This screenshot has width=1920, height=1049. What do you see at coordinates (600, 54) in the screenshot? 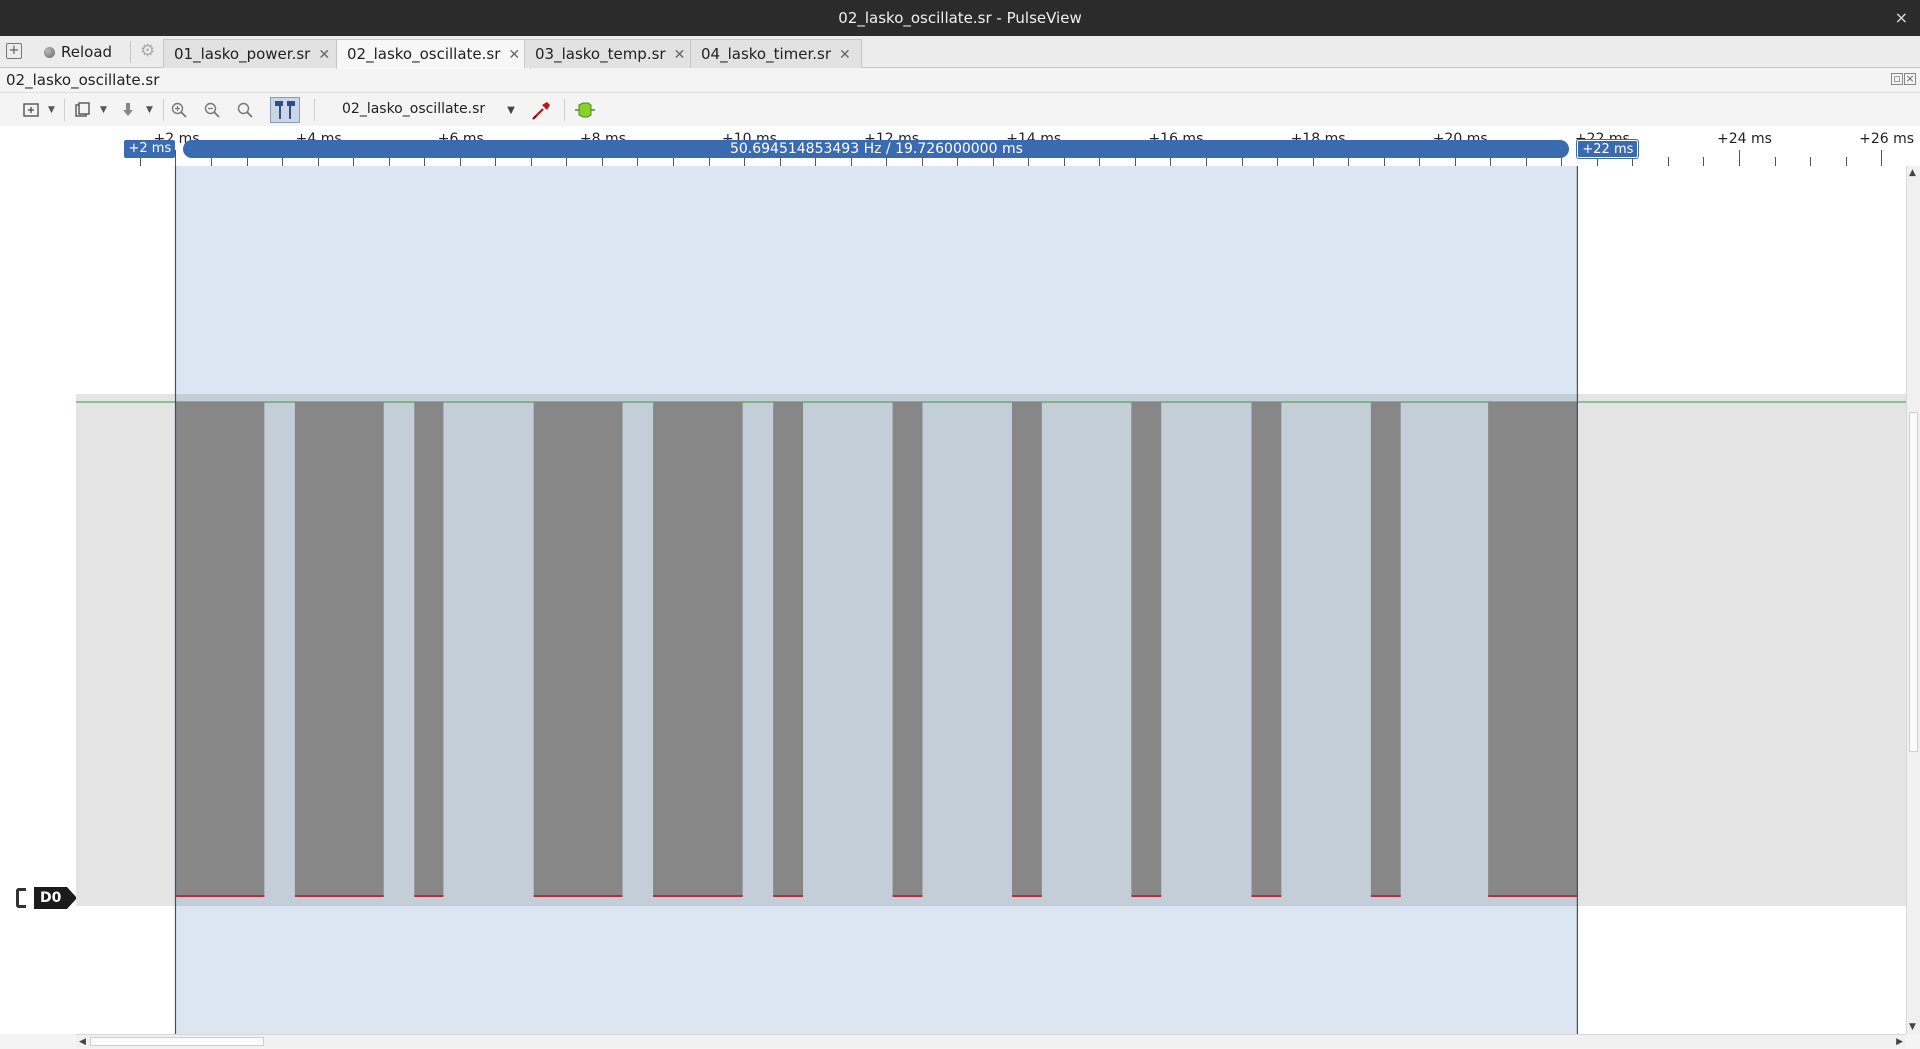
I see `tab-label: 03_lasko_temp.sr` at bounding box center [600, 54].